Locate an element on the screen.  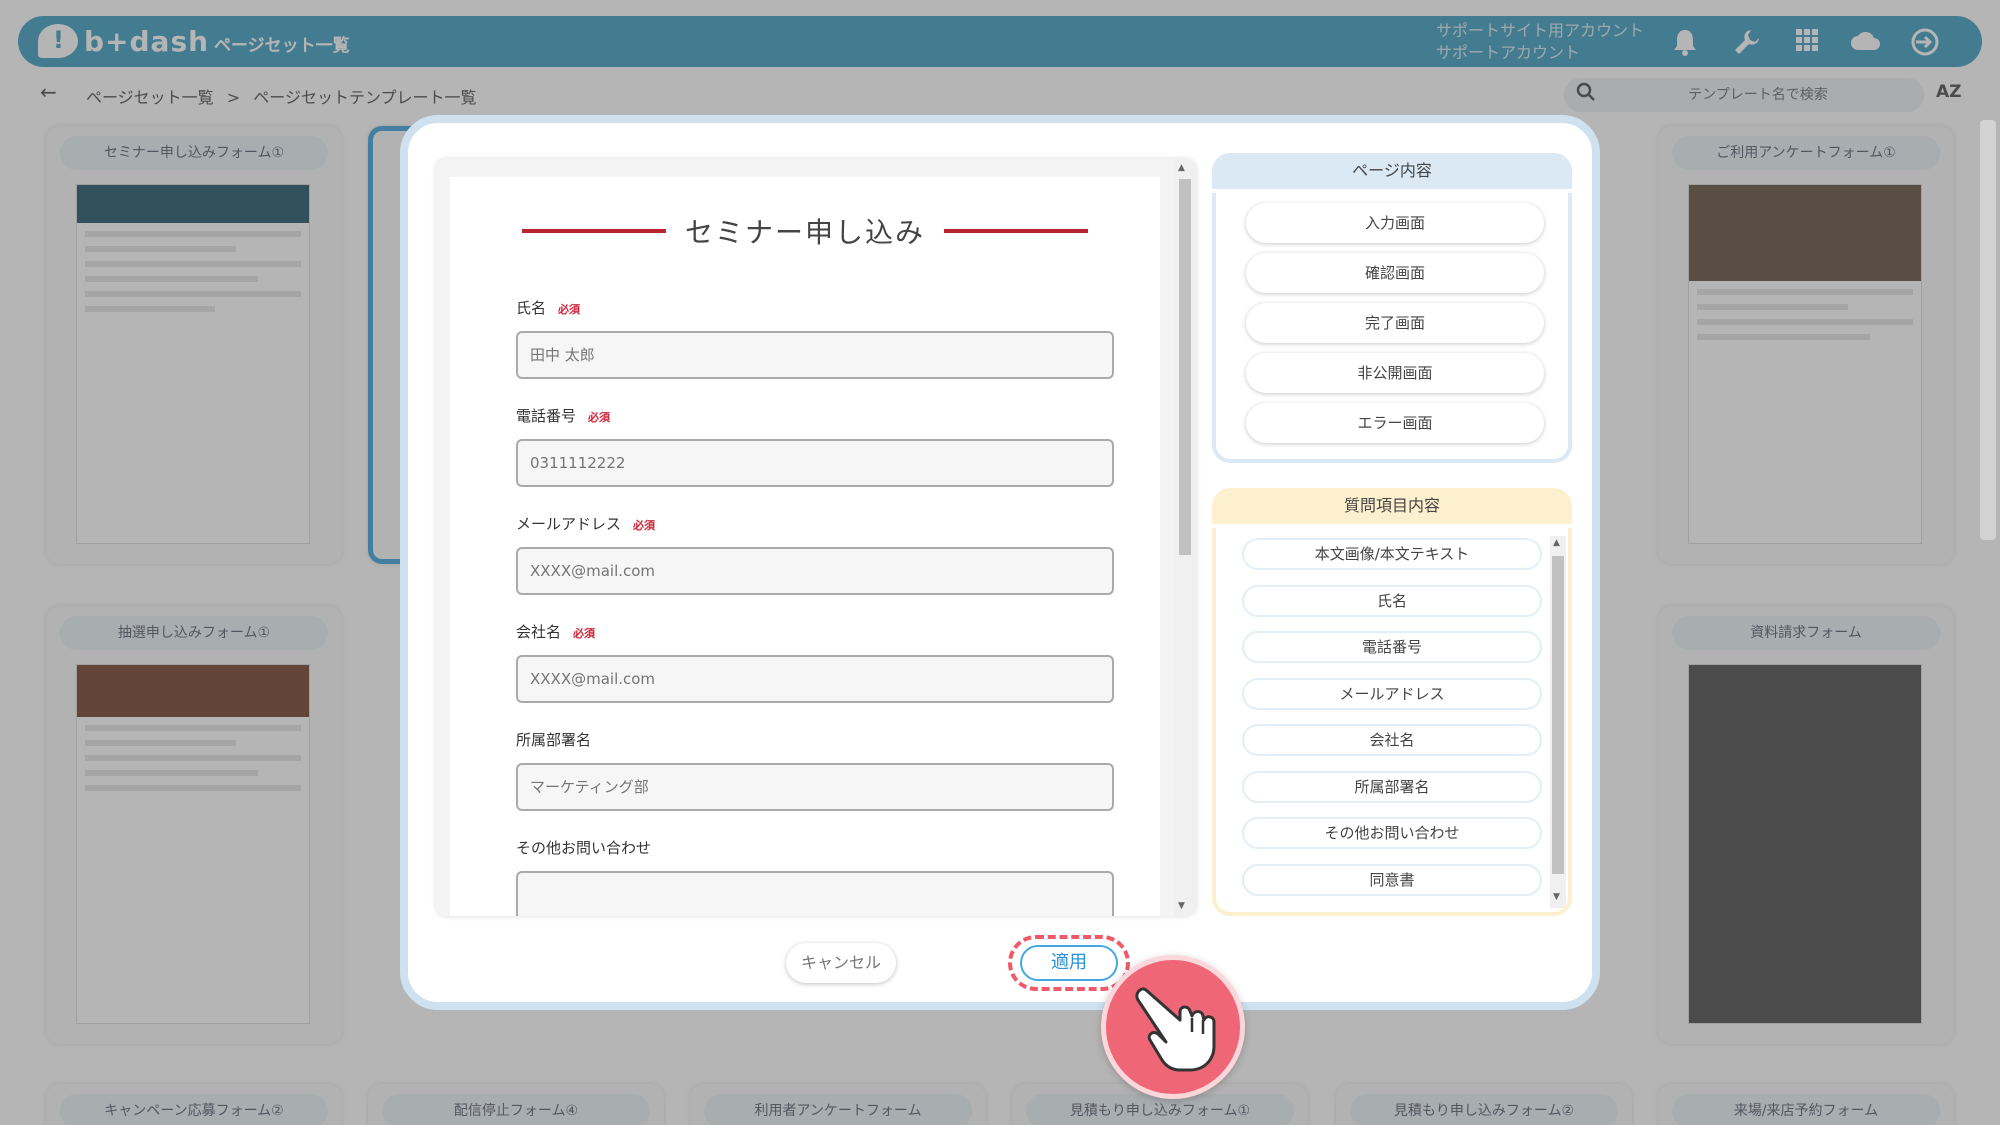
field-label: 会社名 is located at coordinates (539, 632).